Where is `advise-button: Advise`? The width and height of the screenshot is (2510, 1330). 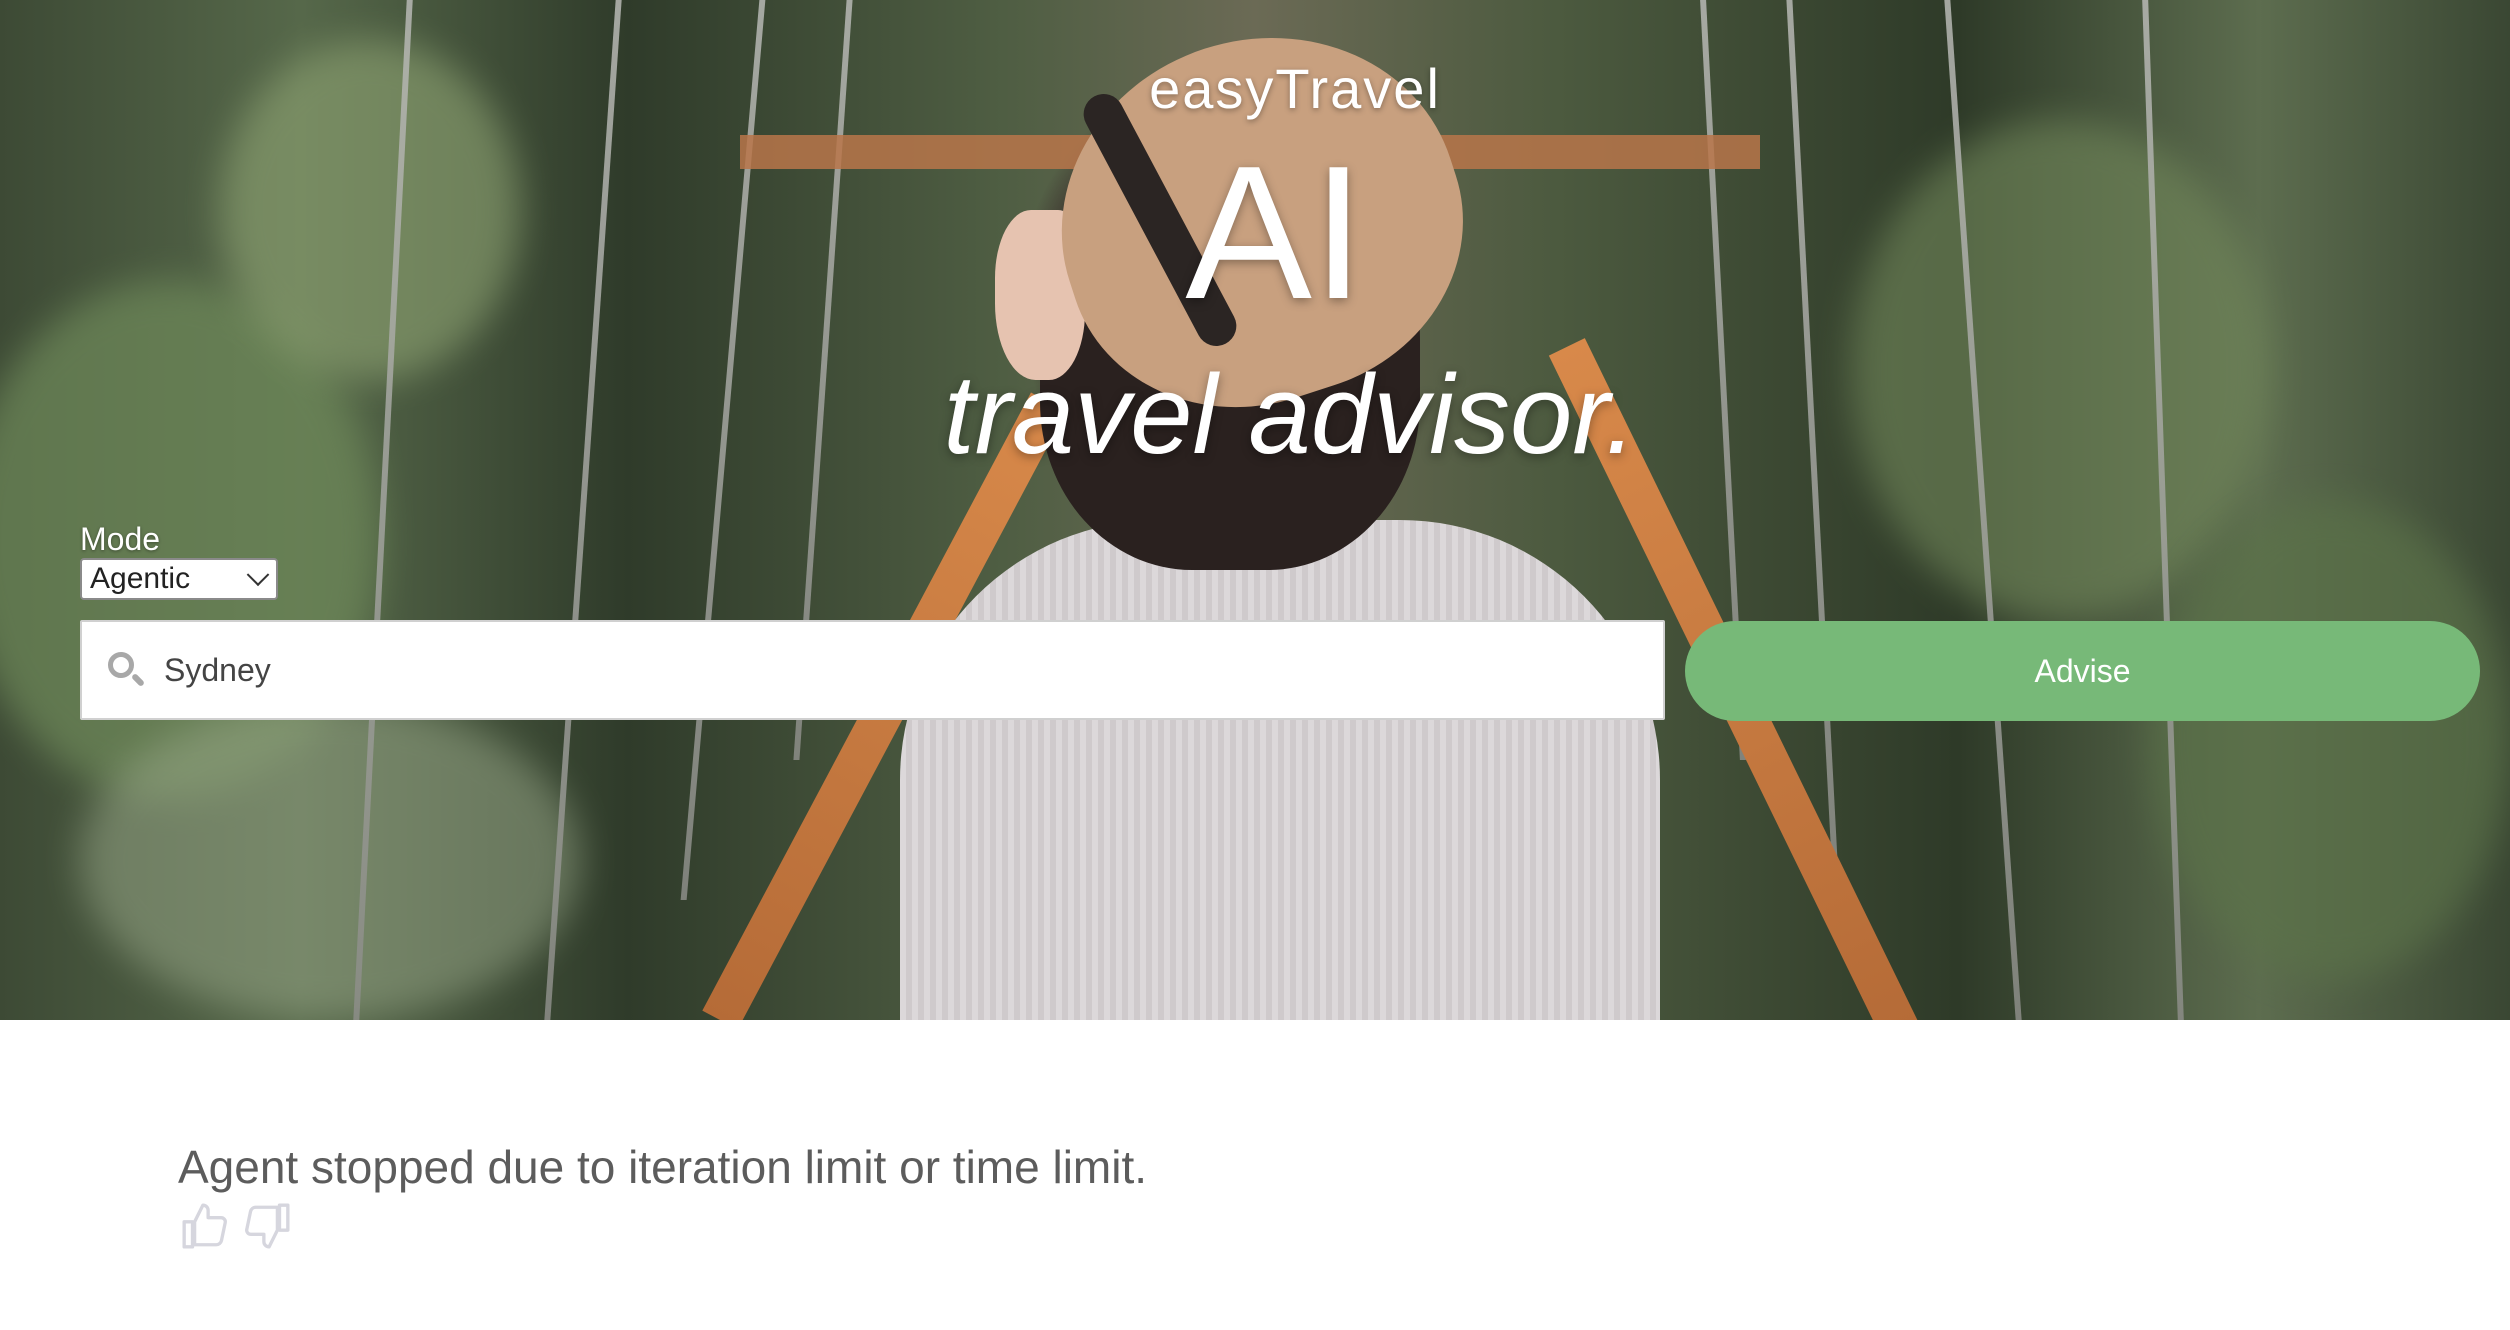 advise-button: Advise is located at coordinates (2082, 671).